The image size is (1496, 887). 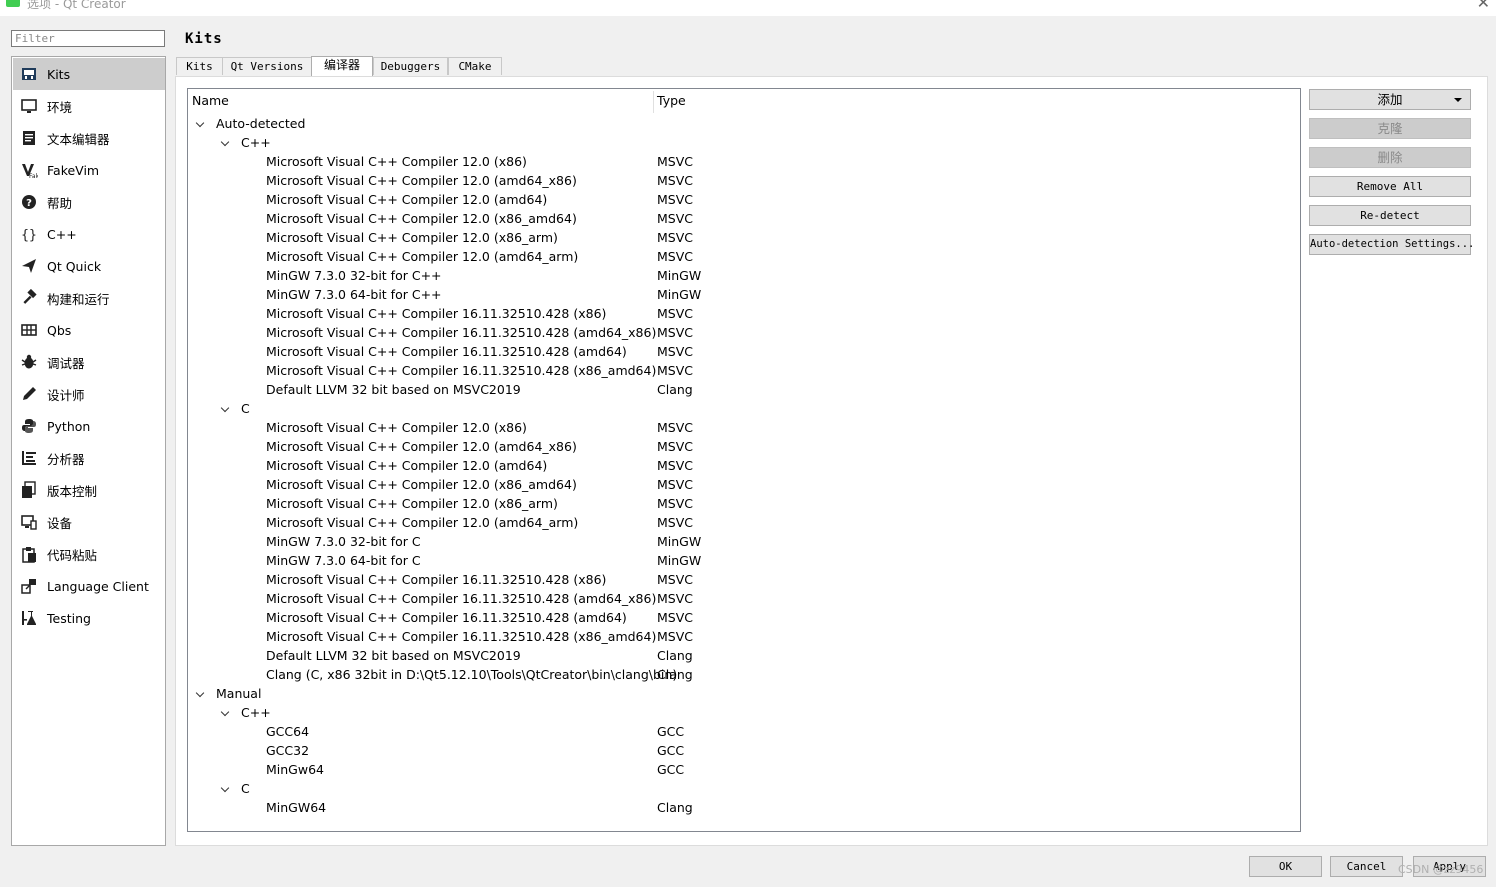 I want to click on sidebar-item: {} C++, so click(x=89, y=234).